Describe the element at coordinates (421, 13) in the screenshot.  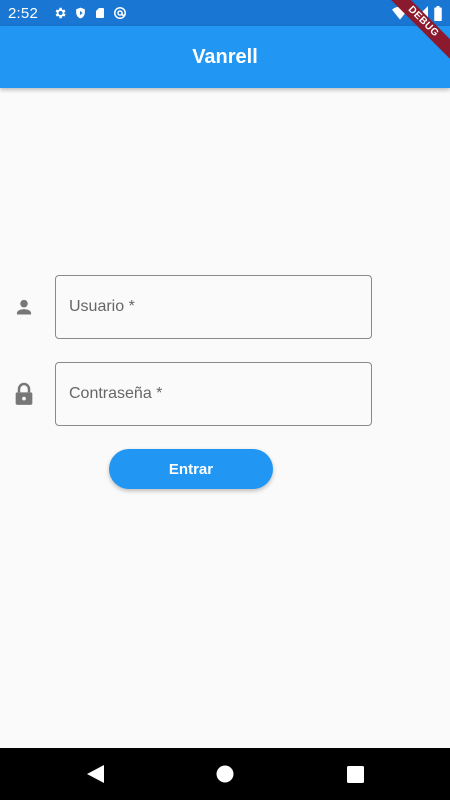
I see `signal-icon` at that location.